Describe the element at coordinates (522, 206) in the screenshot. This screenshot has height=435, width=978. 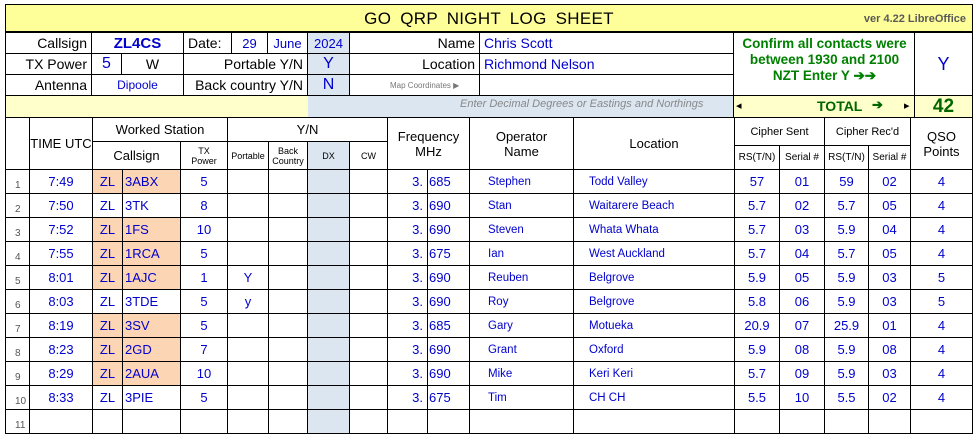
I see `operator-name-cell: Stan` at that location.